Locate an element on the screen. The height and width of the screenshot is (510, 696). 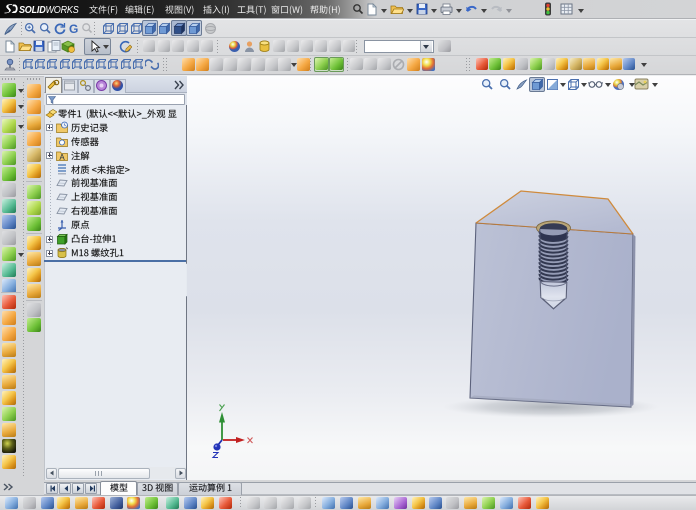
svg-text: A is located at coordinates (62, 157).